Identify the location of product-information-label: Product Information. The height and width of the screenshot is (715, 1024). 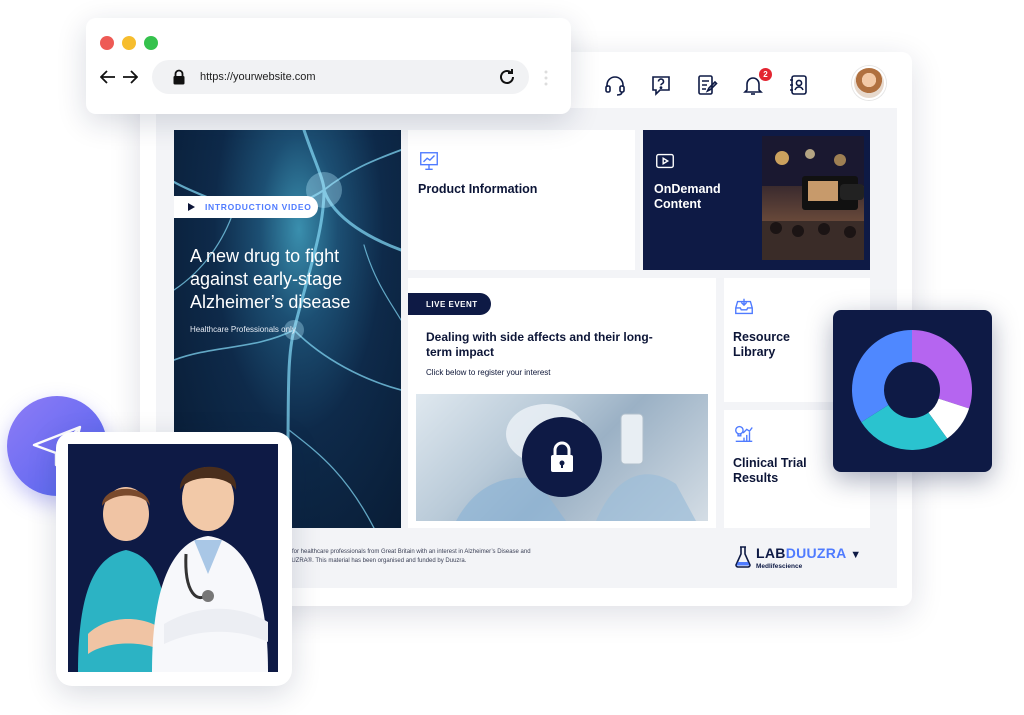
(478, 189).